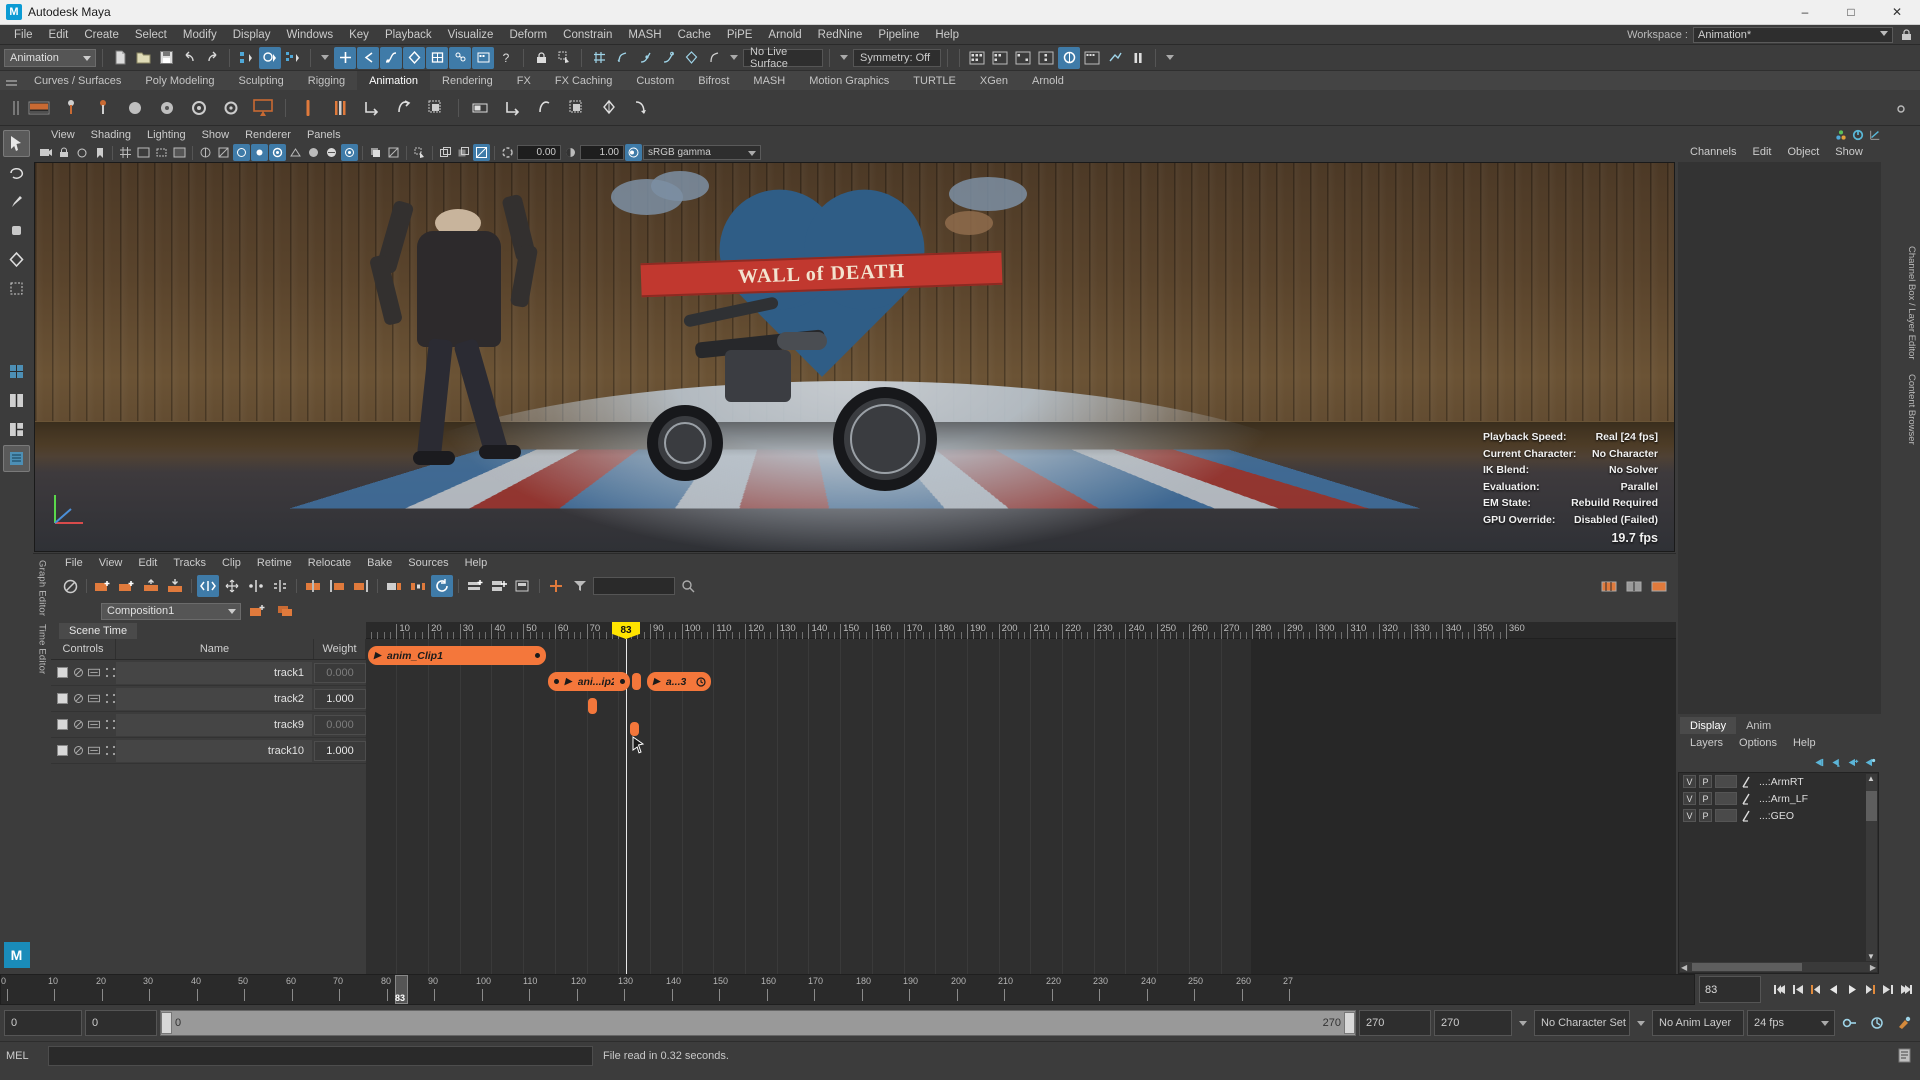  What do you see at coordinates (286, 611) in the screenshot?
I see `te-duplicate-composition-icon` at bounding box center [286, 611].